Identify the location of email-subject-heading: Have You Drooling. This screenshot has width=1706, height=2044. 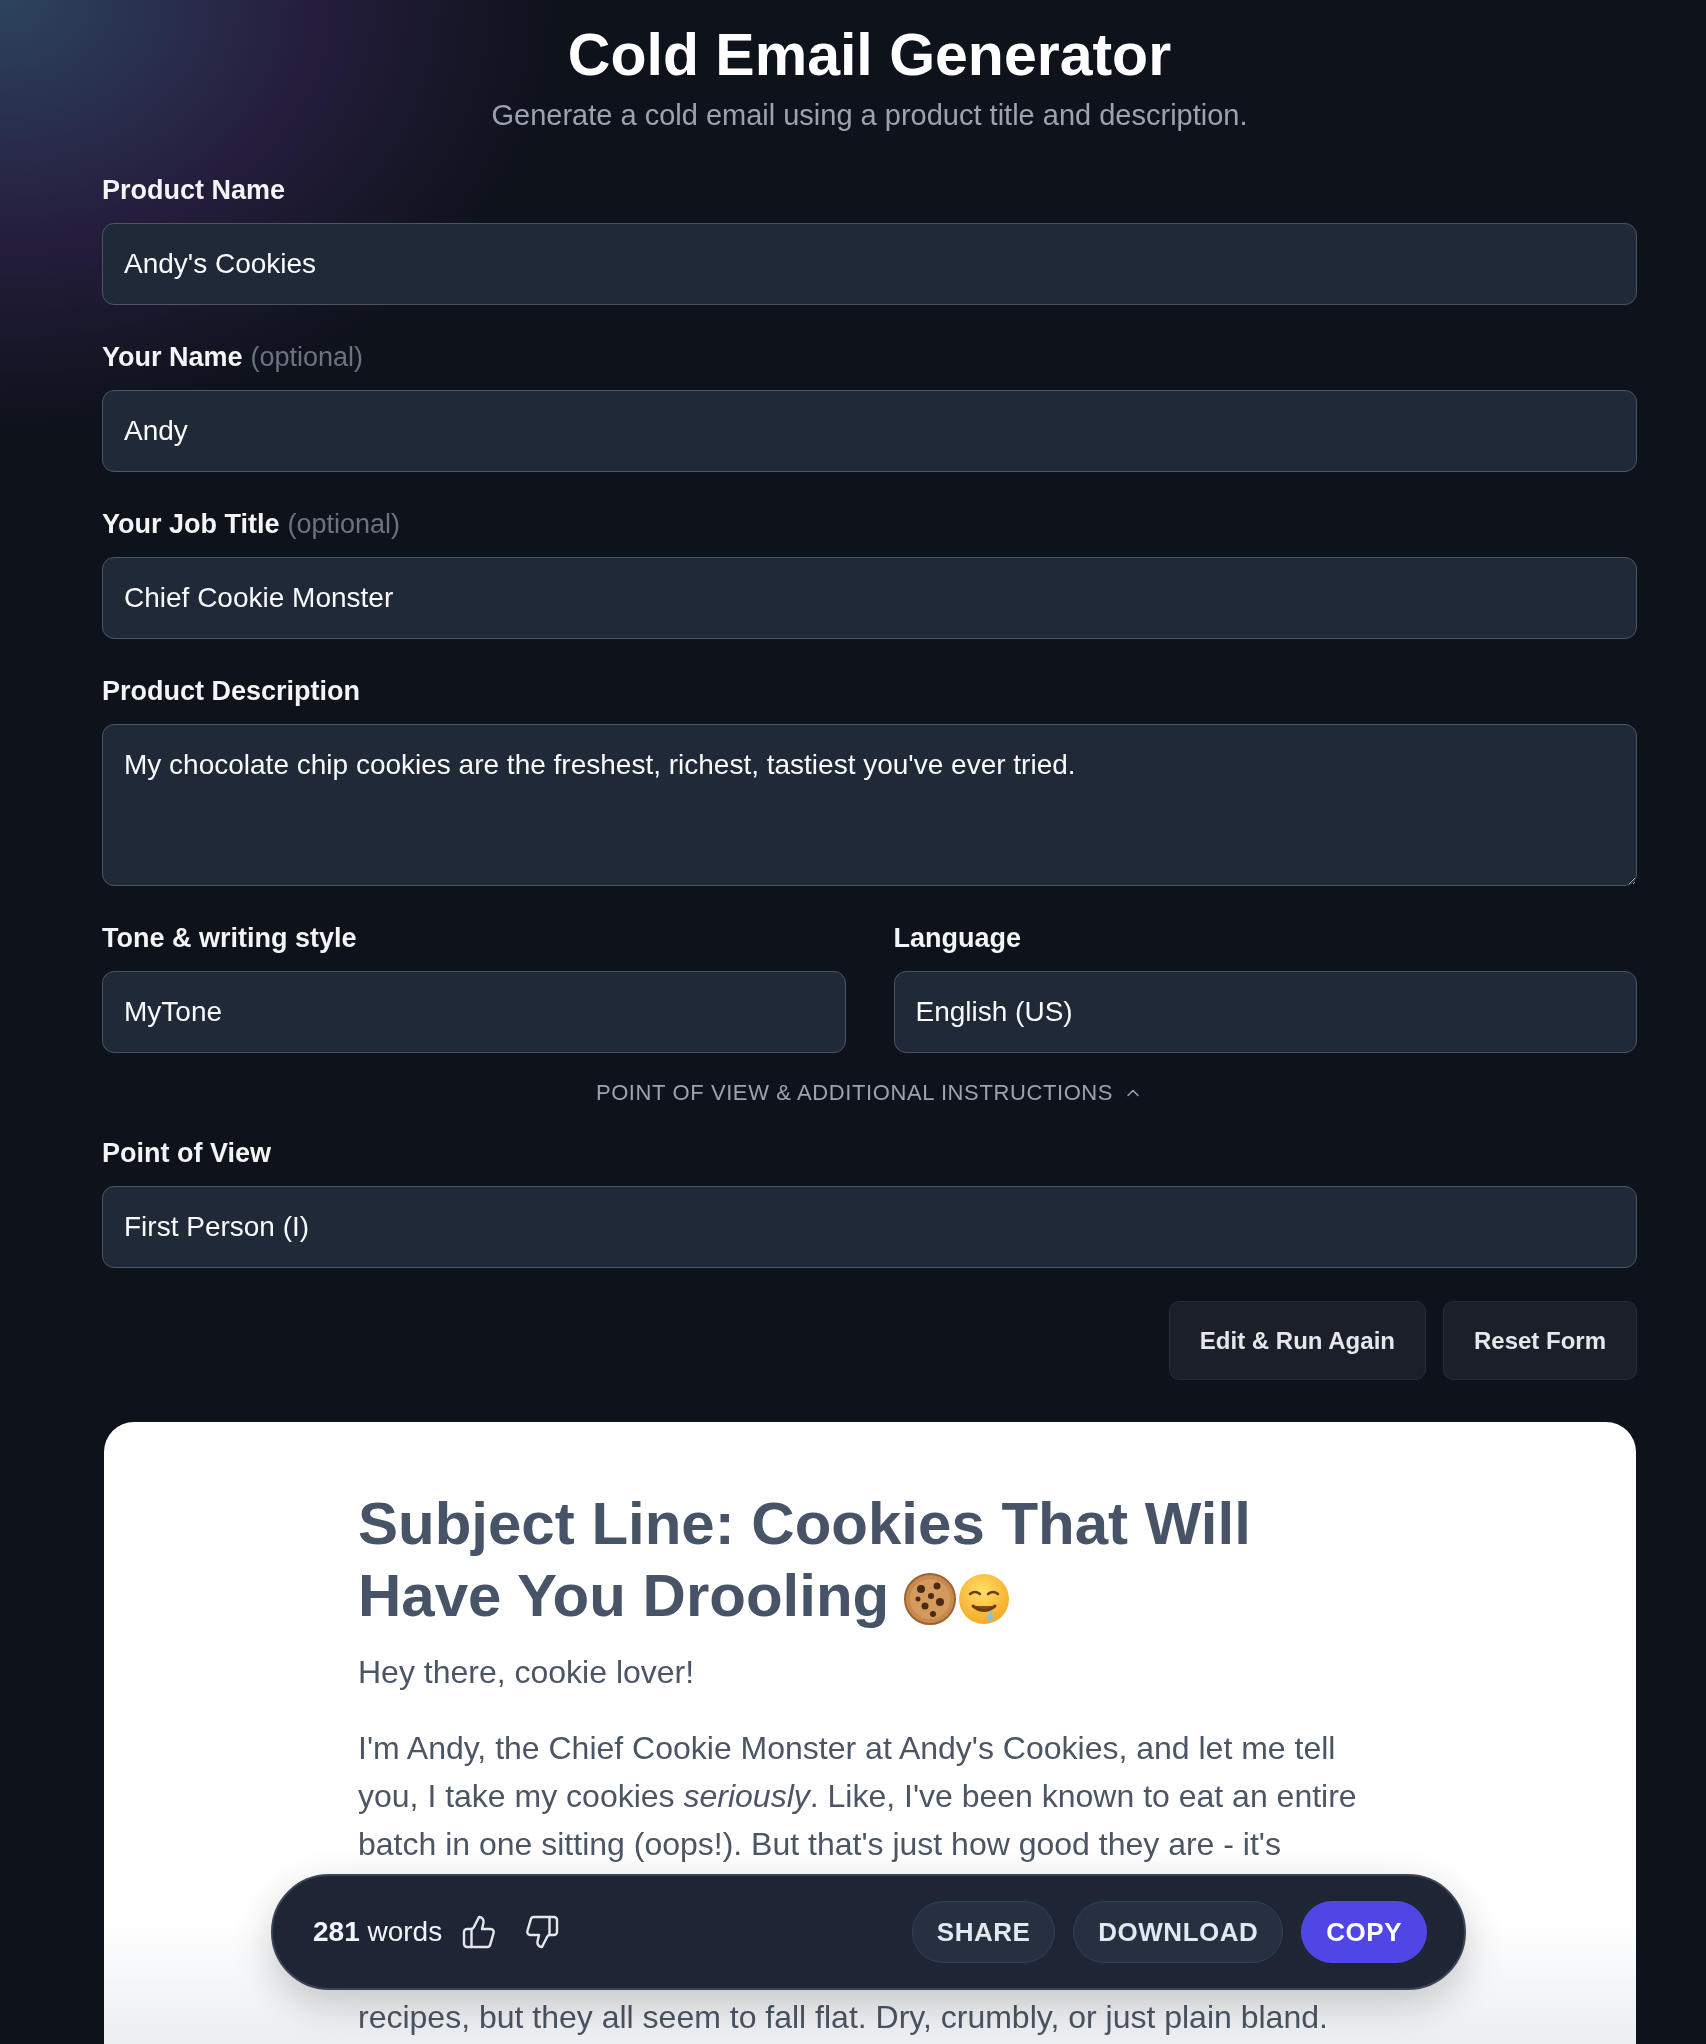
(624, 1596).